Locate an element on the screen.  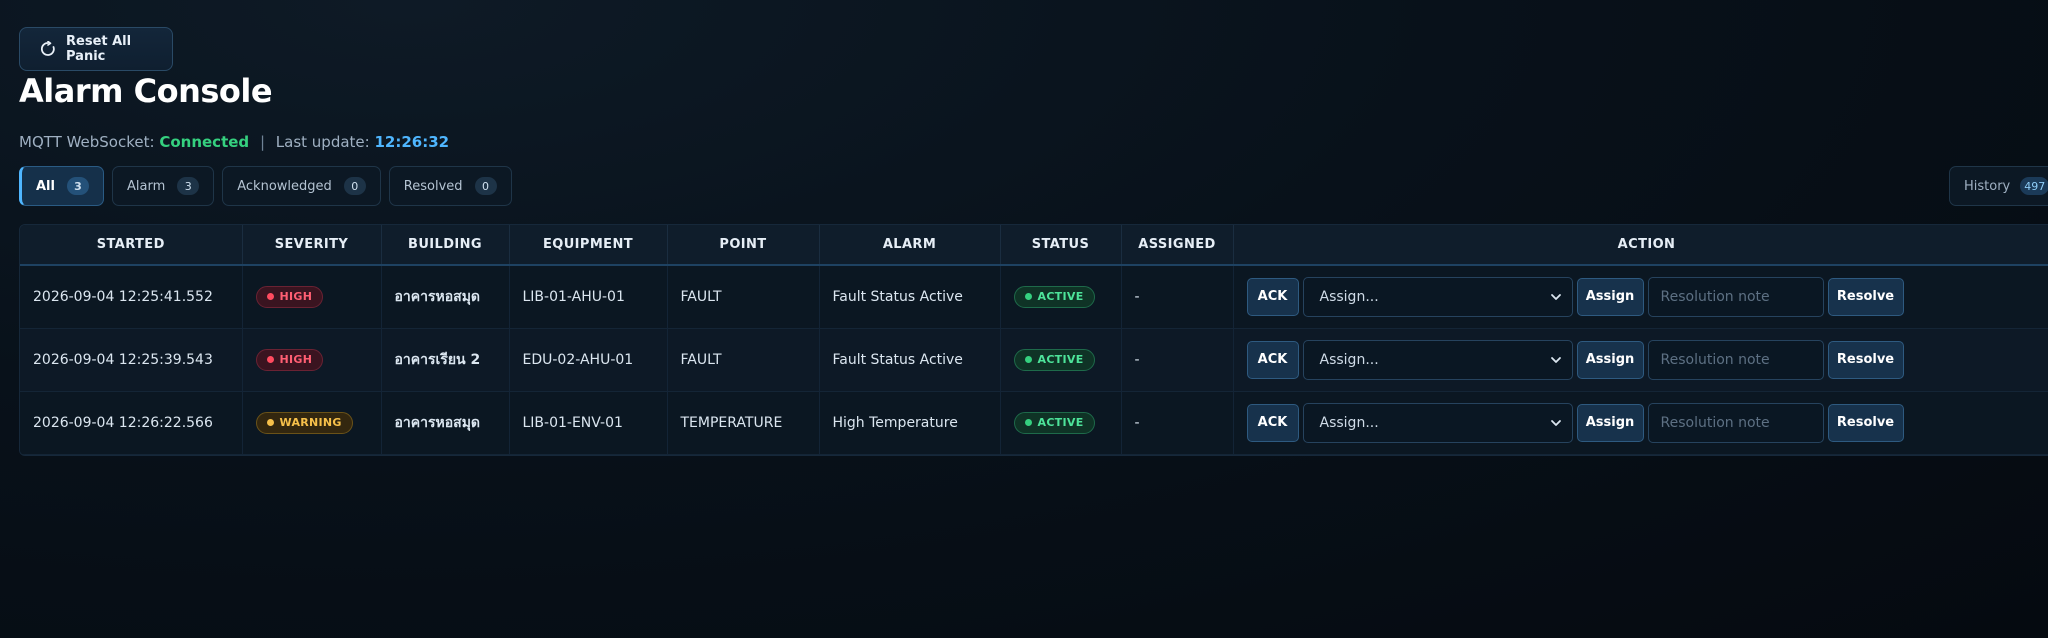
cell-equipment: LIB-01-ENV-01 is located at coordinates (588, 422).